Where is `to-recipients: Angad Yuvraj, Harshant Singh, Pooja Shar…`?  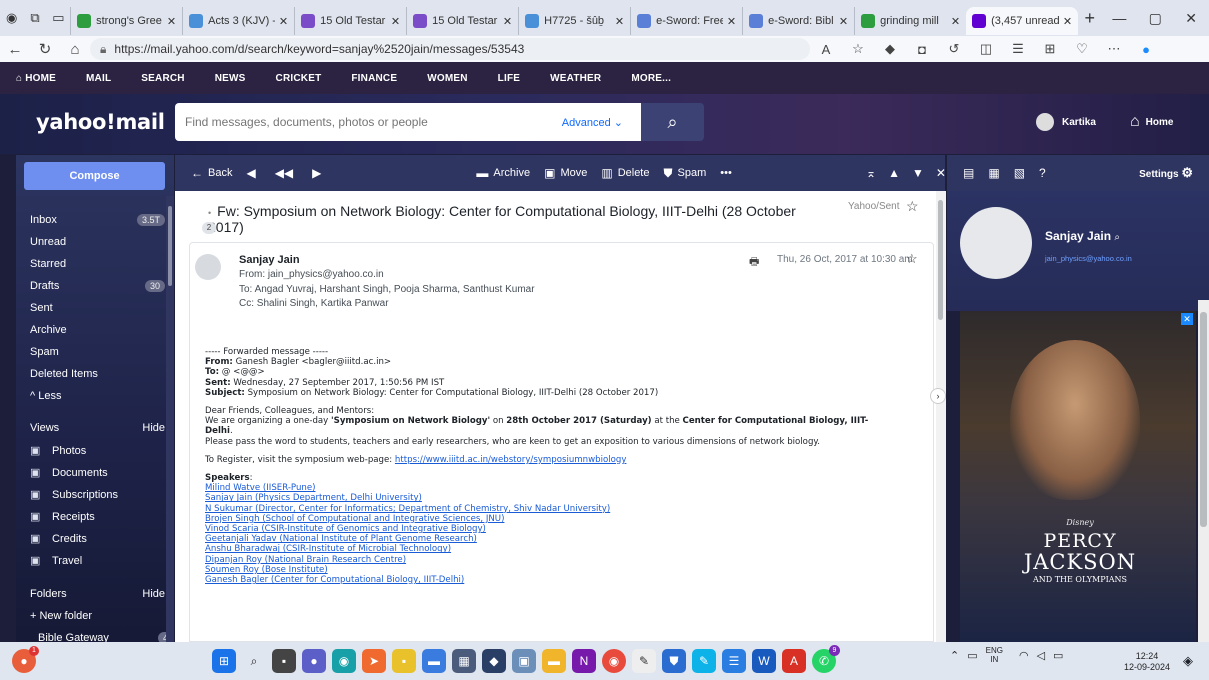
to-recipients: Angad Yuvraj, Harshant Singh, Pooja Shar… is located at coordinates (395, 289).